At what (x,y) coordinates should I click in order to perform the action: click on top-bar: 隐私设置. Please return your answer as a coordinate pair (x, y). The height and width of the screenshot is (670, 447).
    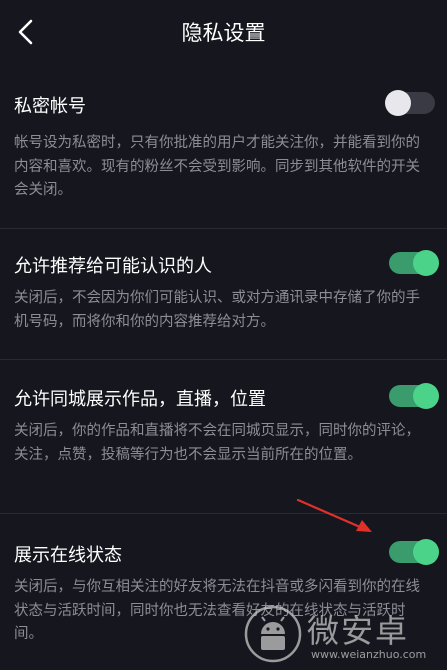
    Looking at the image, I should click on (223, 34).